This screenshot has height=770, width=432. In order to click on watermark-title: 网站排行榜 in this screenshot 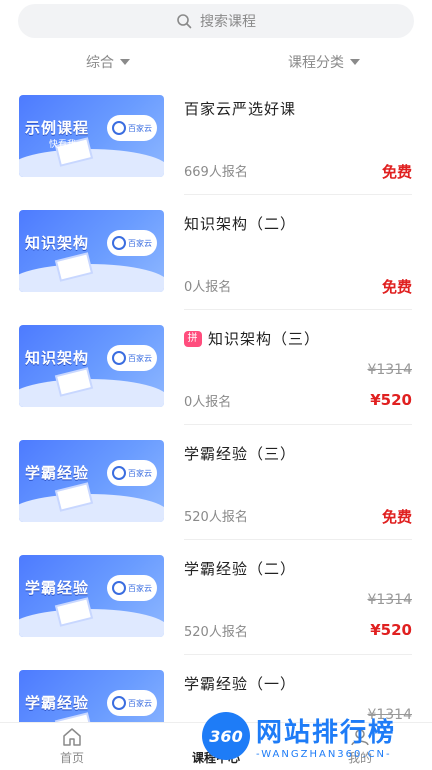, I will do `click(326, 733)`.